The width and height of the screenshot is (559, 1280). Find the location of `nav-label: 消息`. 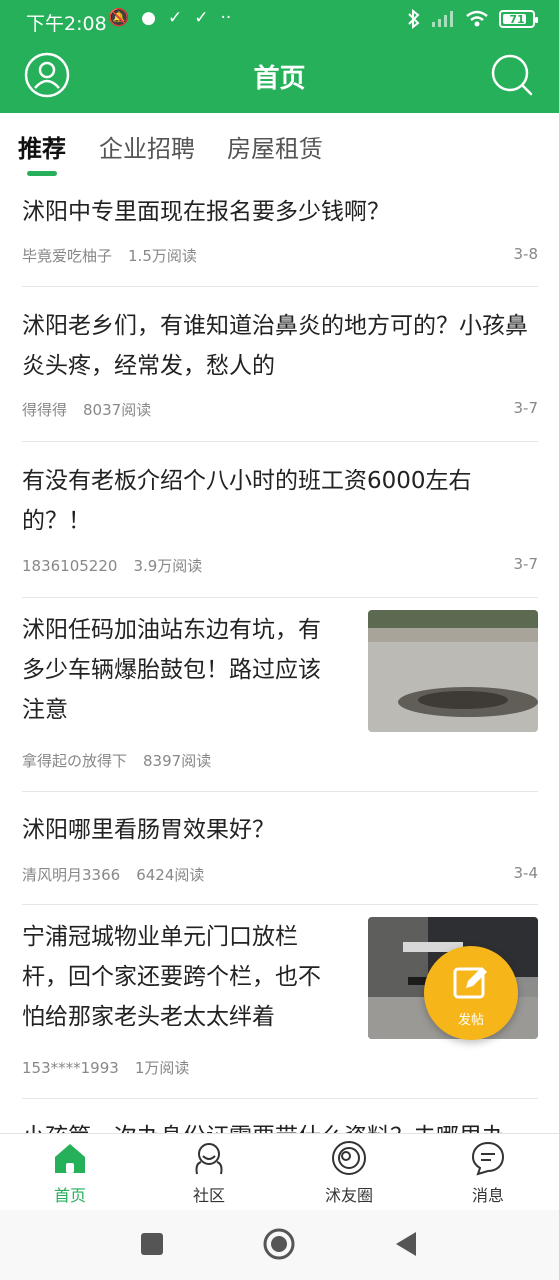

nav-label: 消息 is located at coordinates (487, 1195).